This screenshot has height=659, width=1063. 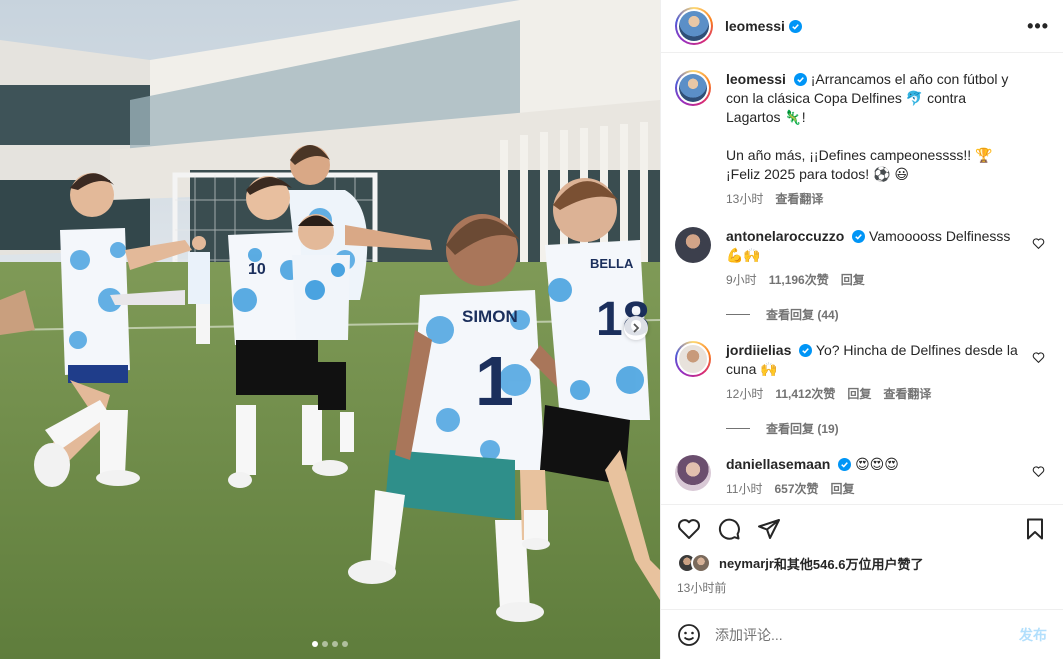 I want to click on svg-text: BELLA, so click(x=612, y=263).